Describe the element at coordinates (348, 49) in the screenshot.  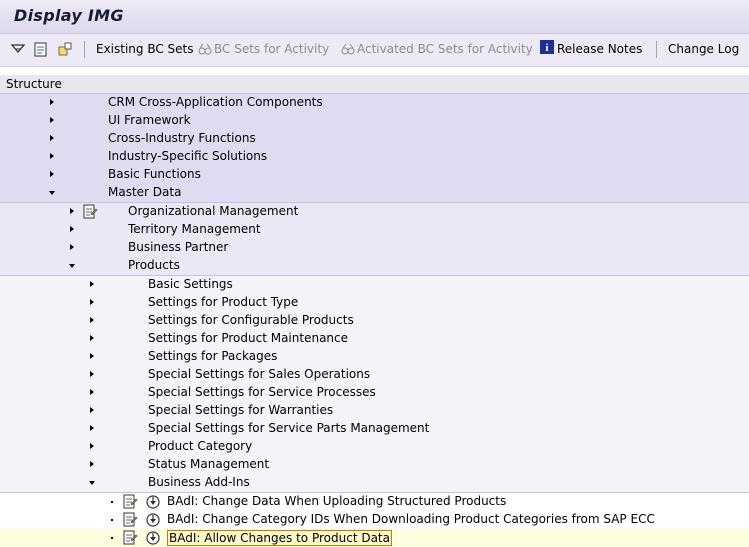
I see `activated-bc-sets-glasses-icon` at that location.